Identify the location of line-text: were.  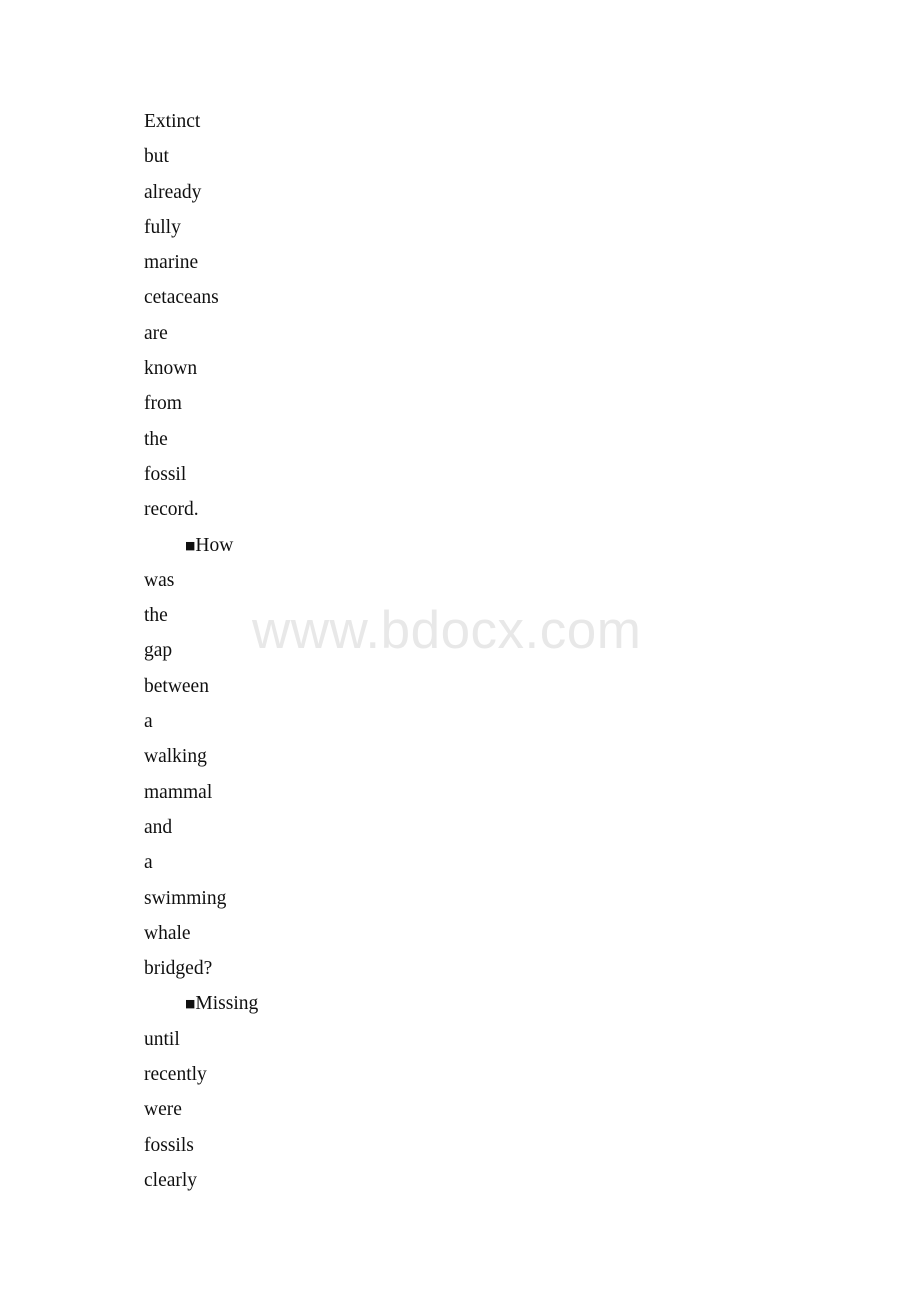
(163, 1110).